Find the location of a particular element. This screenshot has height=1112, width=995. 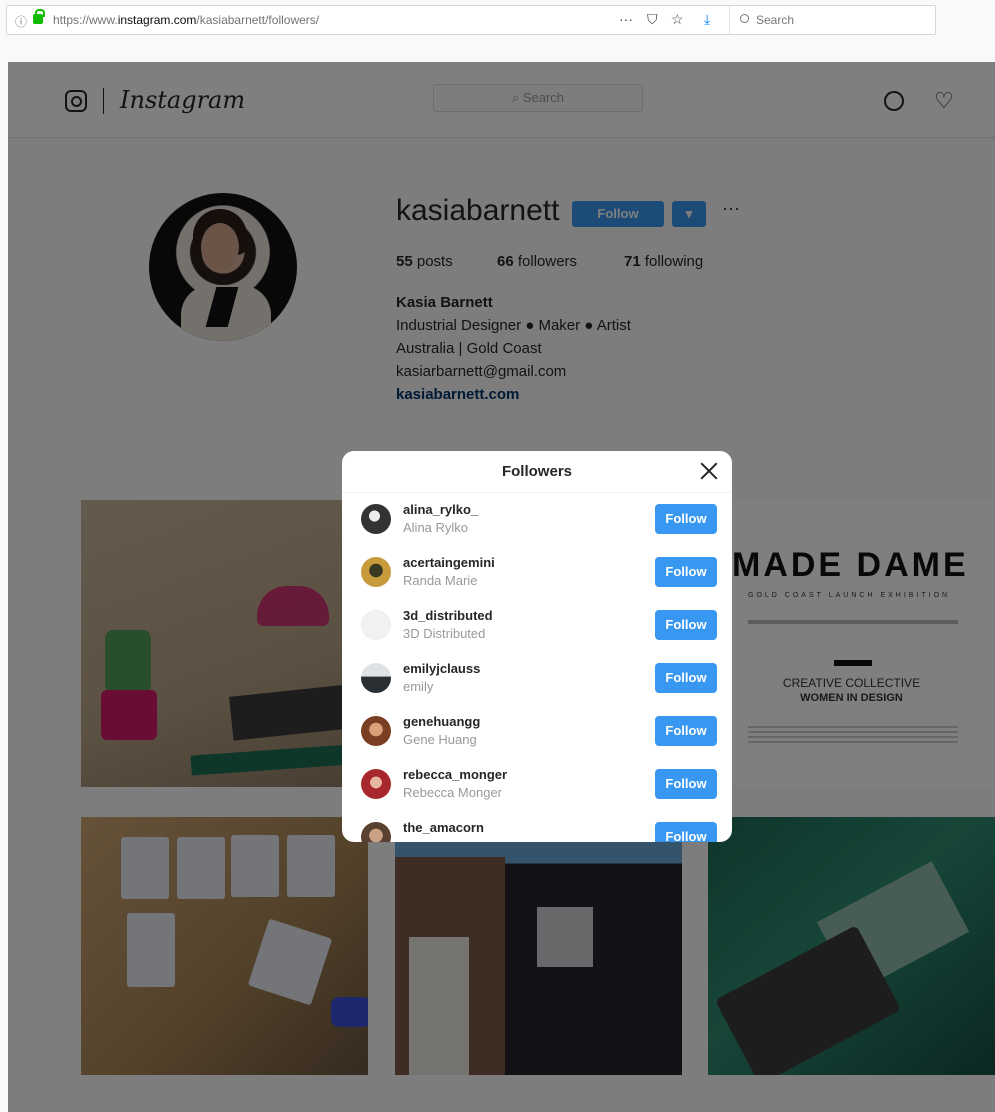

list-item: acertaingemini Randa Marie Follow is located at coordinates (537, 572).